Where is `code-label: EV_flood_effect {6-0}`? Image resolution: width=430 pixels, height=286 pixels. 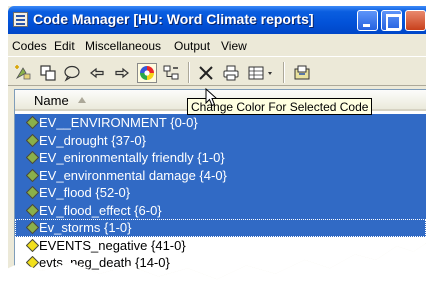
code-label: EV_flood_effect {6-0} is located at coordinates (100, 210).